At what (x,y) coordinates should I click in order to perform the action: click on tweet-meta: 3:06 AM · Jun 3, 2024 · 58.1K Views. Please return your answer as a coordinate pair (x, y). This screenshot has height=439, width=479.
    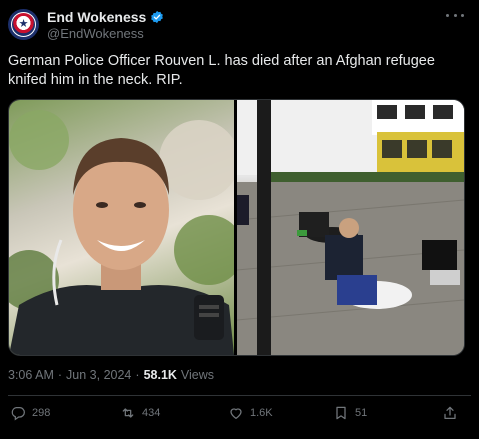
    Looking at the image, I should click on (111, 375).